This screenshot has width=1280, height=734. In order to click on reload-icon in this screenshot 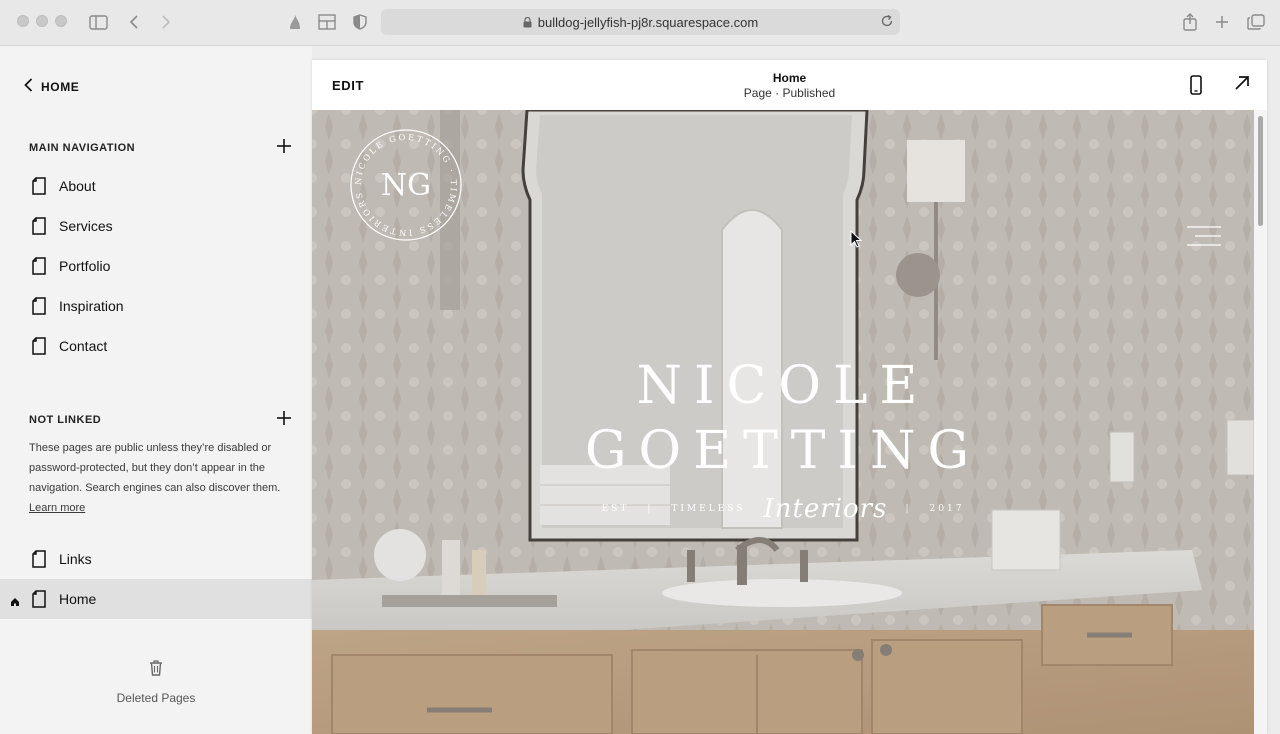, I will do `click(887, 22)`.